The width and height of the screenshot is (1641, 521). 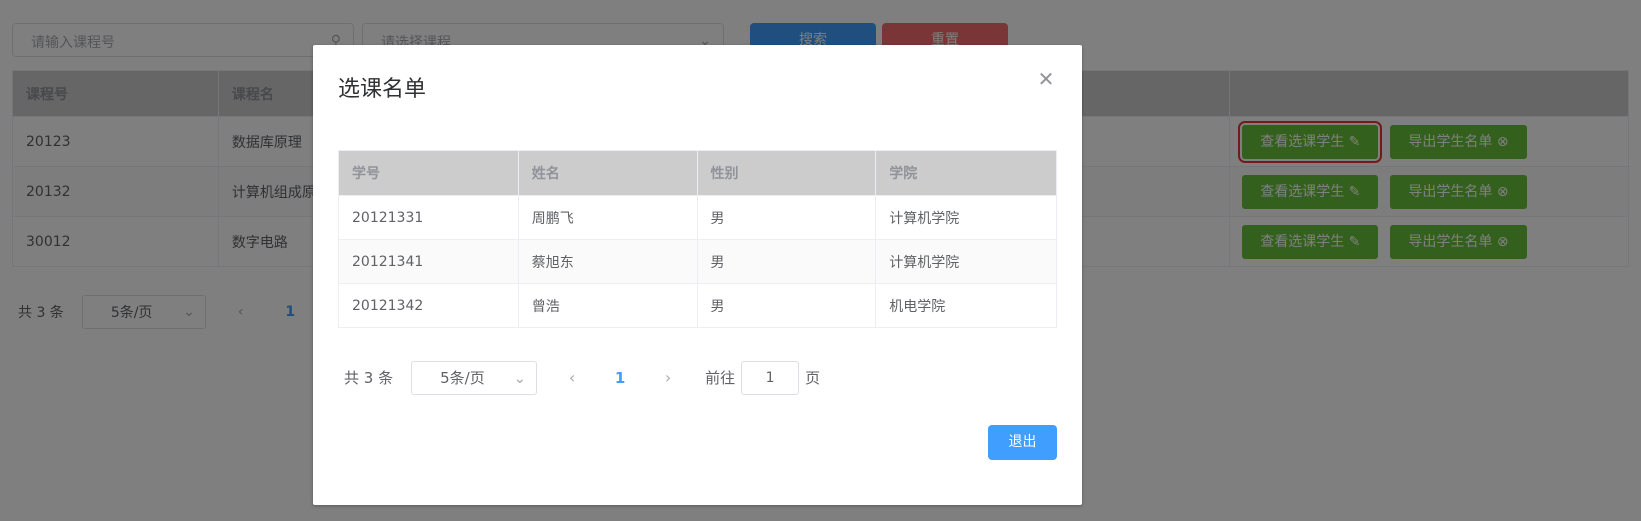 I want to click on header-student-id: 学号, so click(x=429, y=173).